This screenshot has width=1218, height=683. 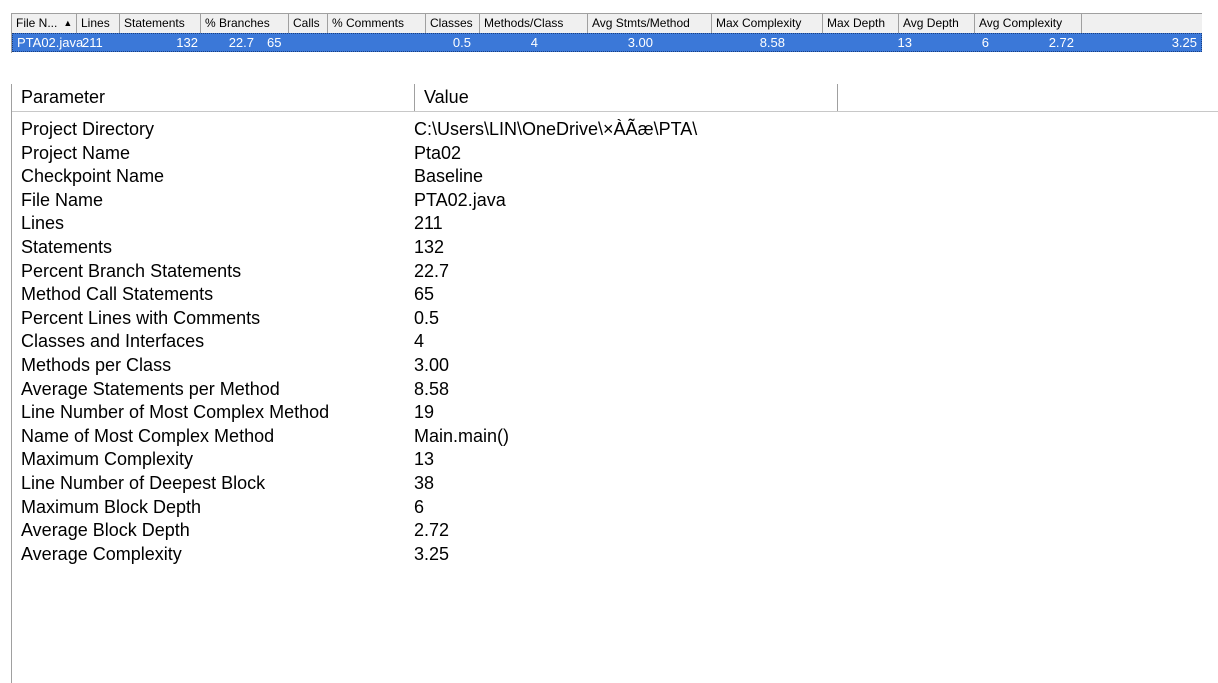 What do you see at coordinates (1028, 97) in the screenshot?
I see `column-header-empty` at bounding box center [1028, 97].